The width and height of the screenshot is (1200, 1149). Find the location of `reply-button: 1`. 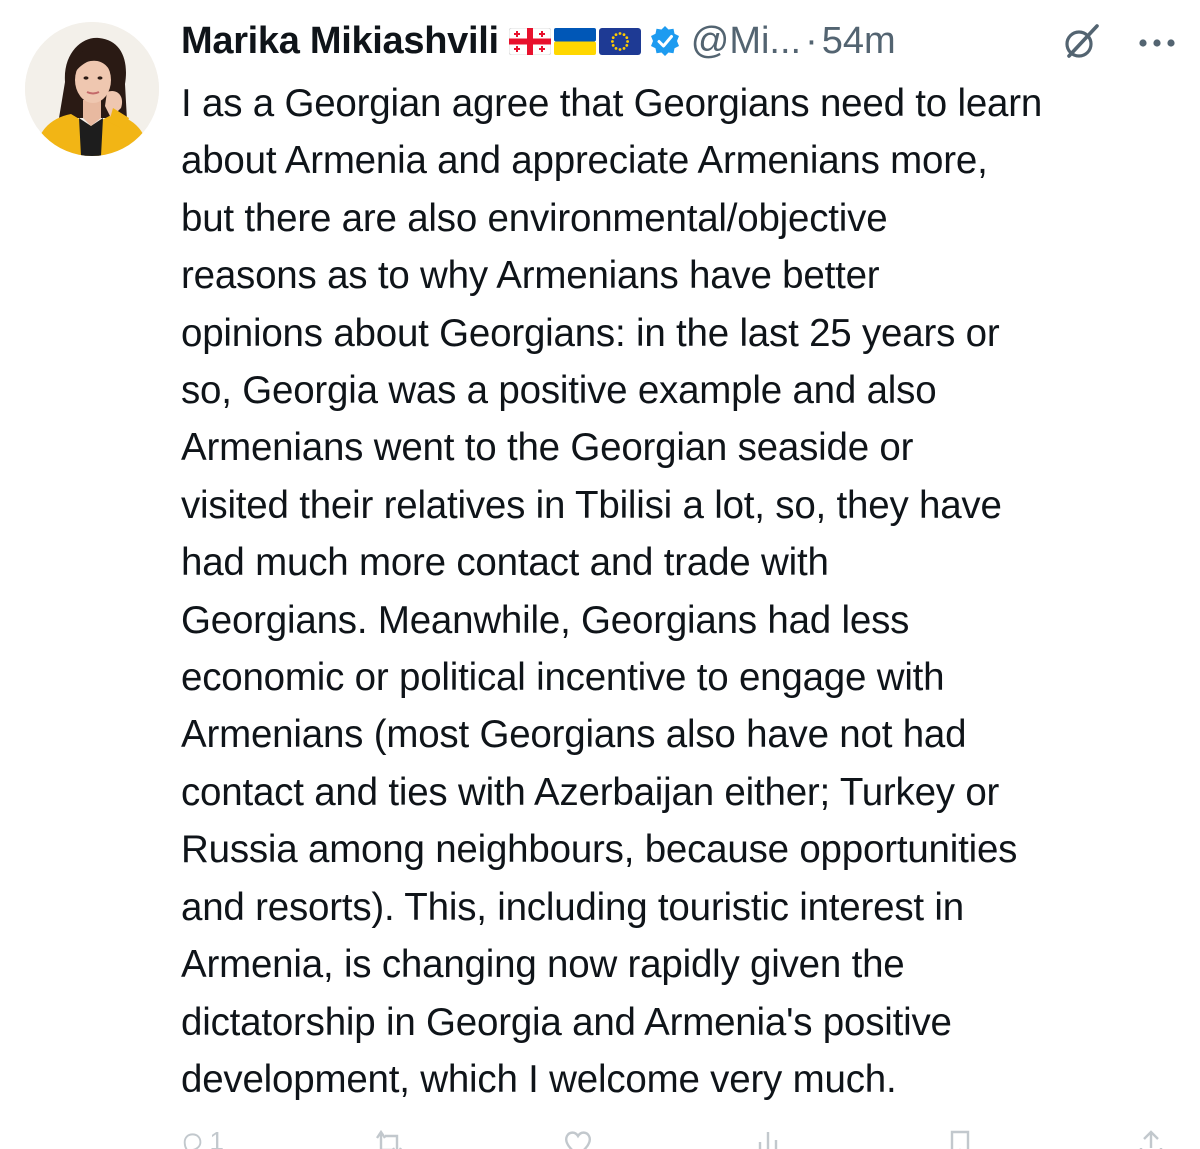

reply-button: 1 is located at coordinates (202, 1138).